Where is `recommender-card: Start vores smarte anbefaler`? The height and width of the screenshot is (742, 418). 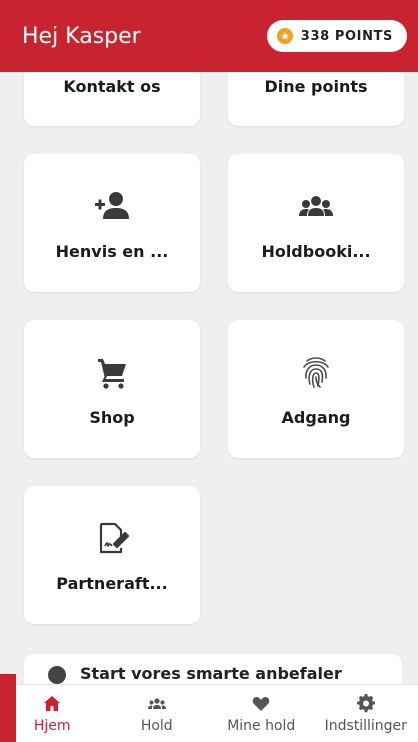
recommender-card: Start vores smarte anbefaler is located at coordinates (213, 669).